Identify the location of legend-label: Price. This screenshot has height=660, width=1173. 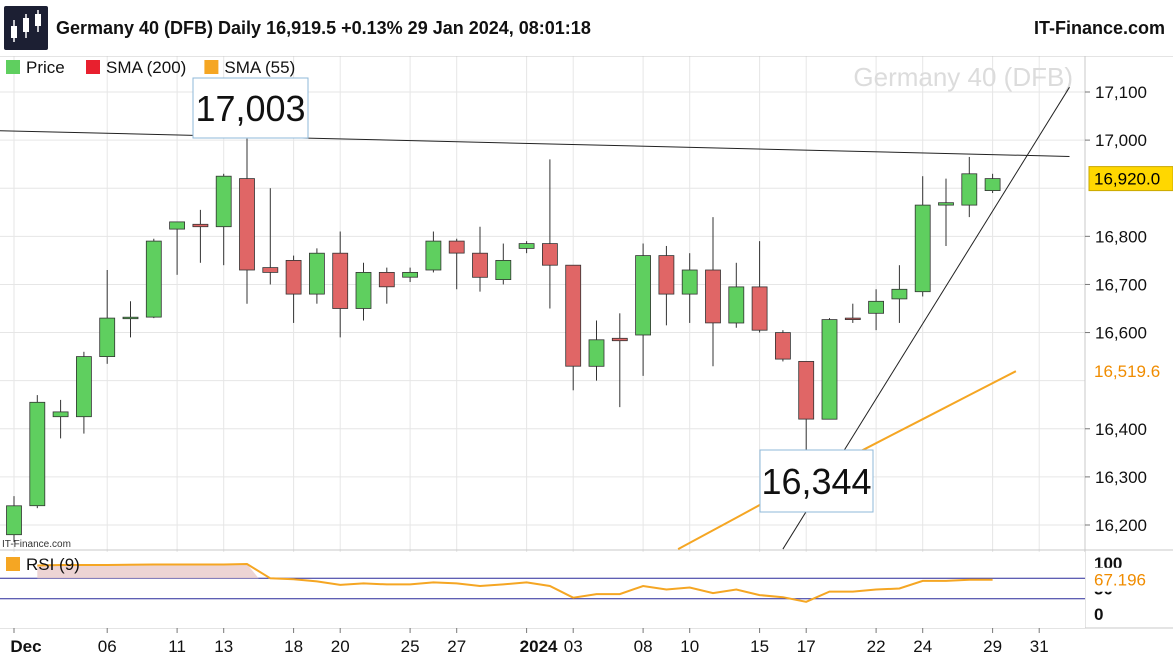
(45, 67).